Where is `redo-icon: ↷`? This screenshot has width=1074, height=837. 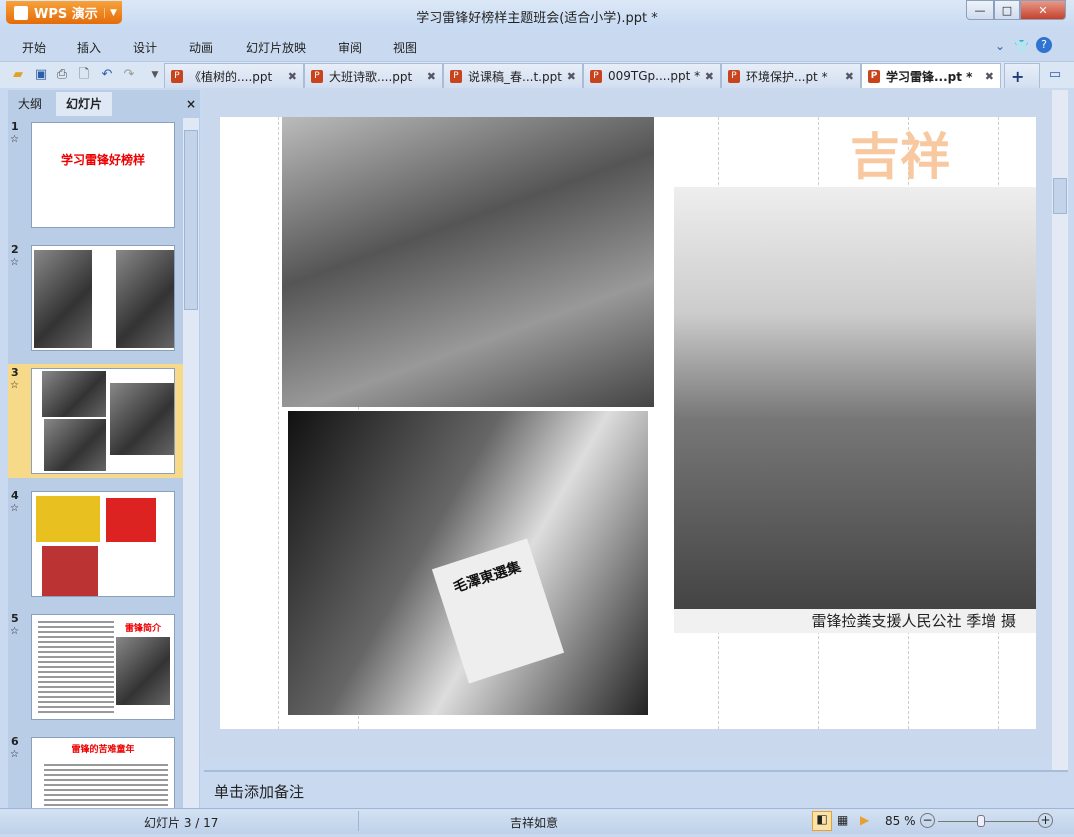
redo-icon: ↷ is located at coordinates (129, 75).